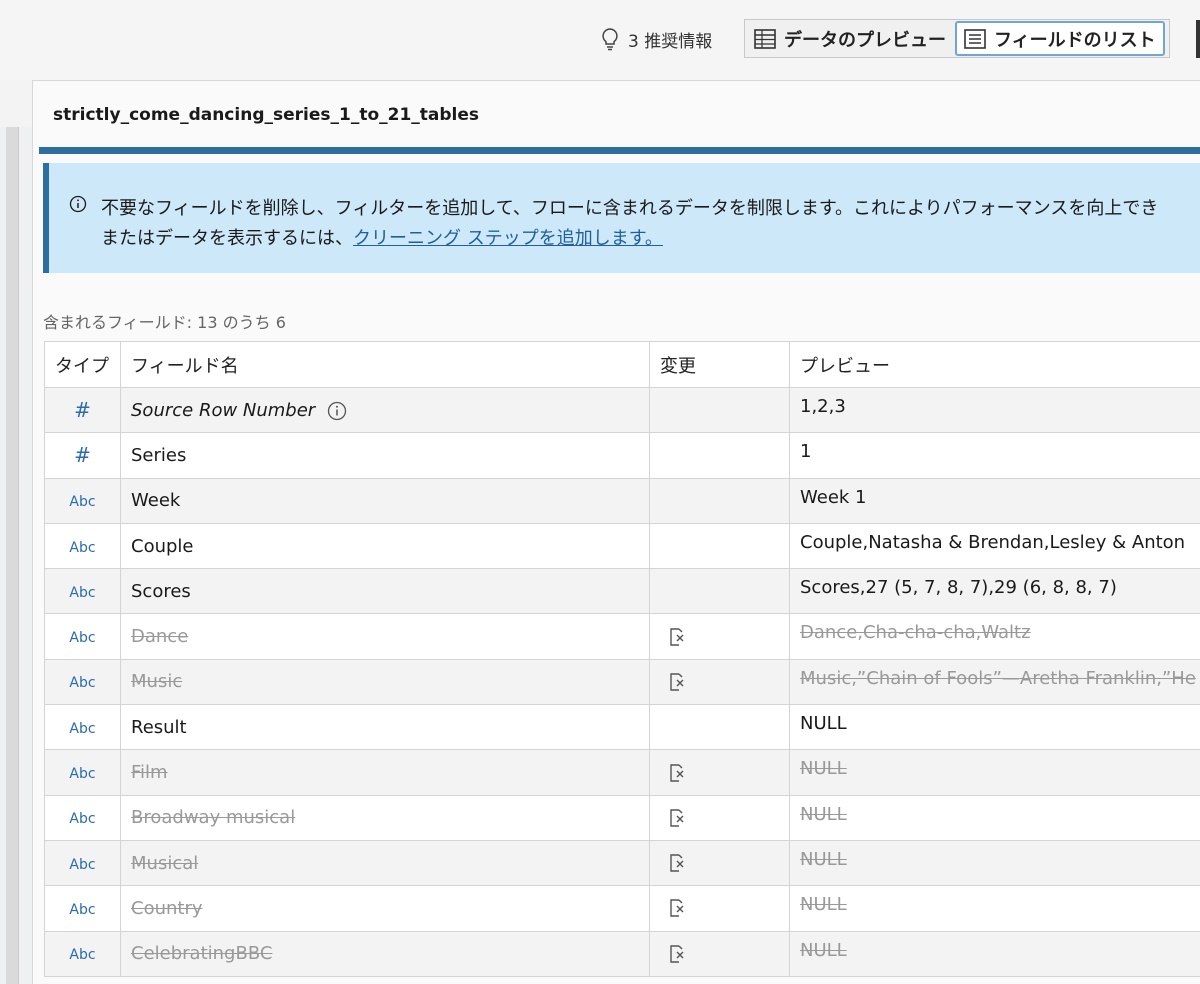 The image size is (1200, 984). Describe the element at coordinates (385, 772) in the screenshot. I see `field-name-cell: Film` at that location.